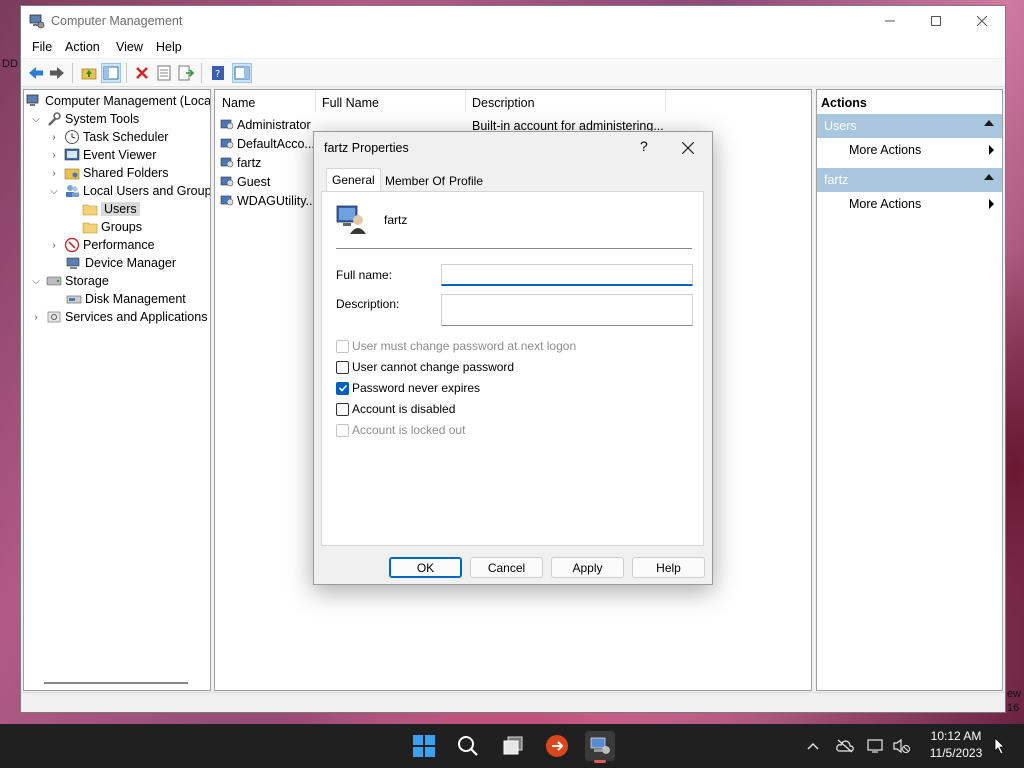  Describe the element at coordinates (72, 191) in the screenshot. I see `users-group-icon` at that location.